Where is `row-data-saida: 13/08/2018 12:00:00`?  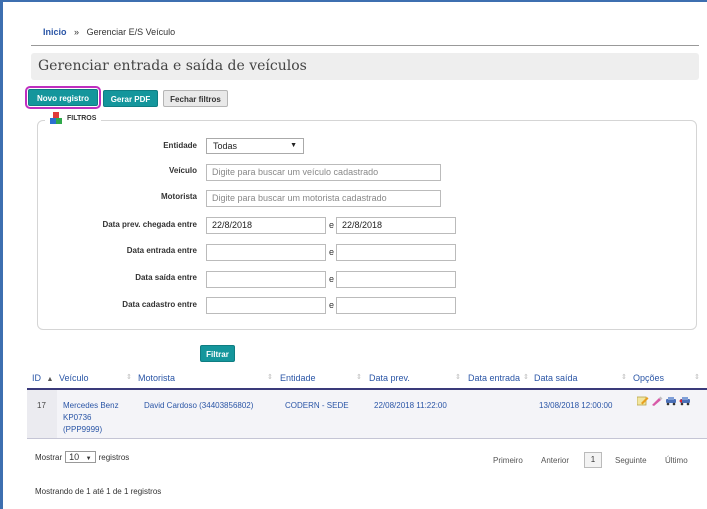 row-data-saida: 13/08/2018 12:00:00 is located at coordinates (576, 405).